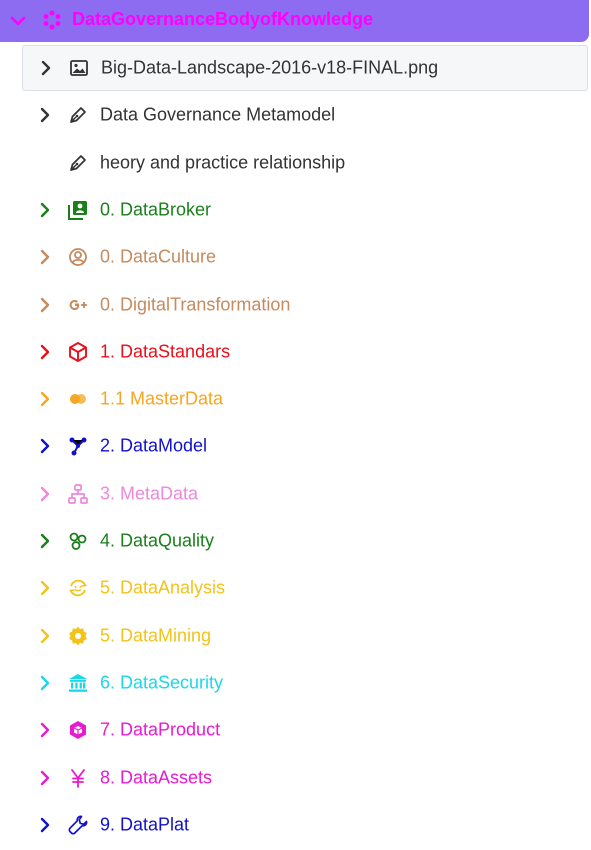 This screenshot has width=591, height=850. What do you see at coordinates (158, 256) in the screenshot?
I see `tree-item-label: 0. DataCulture` at bounding box center [158, 256].